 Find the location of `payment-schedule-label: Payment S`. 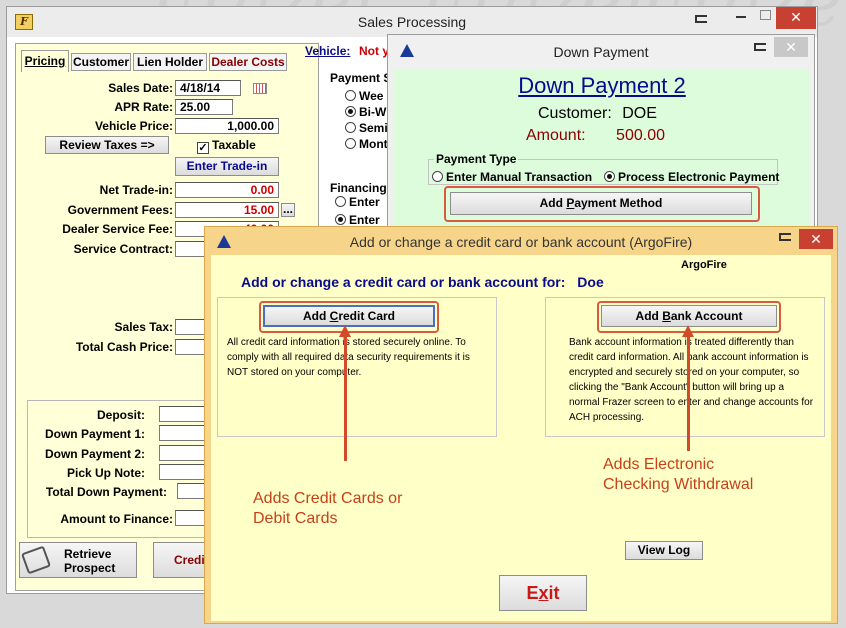

payment-schedule-label: Payment S is located at coordinates (361, 78).